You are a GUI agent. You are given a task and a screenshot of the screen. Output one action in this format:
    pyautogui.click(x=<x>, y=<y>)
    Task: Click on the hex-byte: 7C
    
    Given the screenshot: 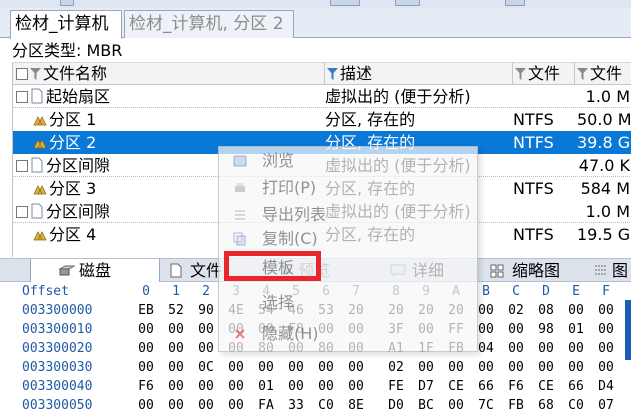 What is the action you would take?
    pyautogui.click(x=486, y=405)
    